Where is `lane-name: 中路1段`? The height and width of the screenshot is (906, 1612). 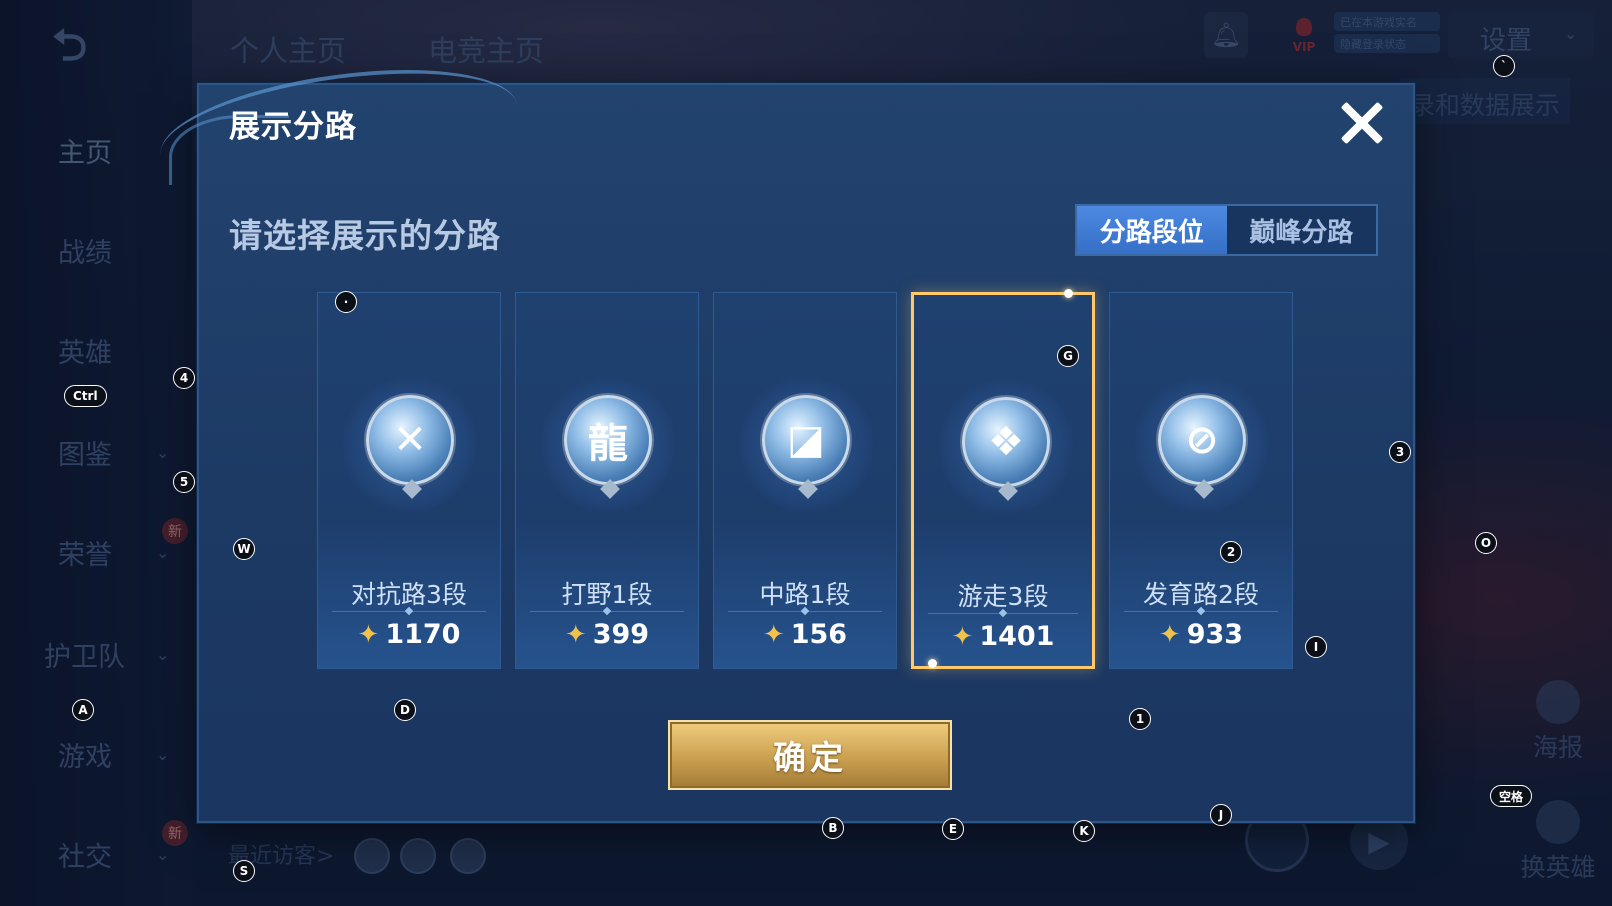 lane-name: 中路1段 is located at coordinates (805, 594).